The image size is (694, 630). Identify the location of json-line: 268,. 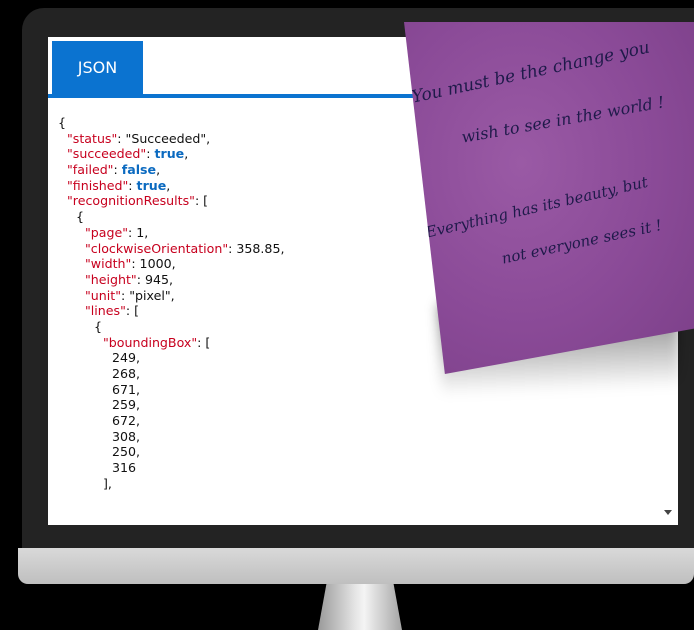
(171, 374).